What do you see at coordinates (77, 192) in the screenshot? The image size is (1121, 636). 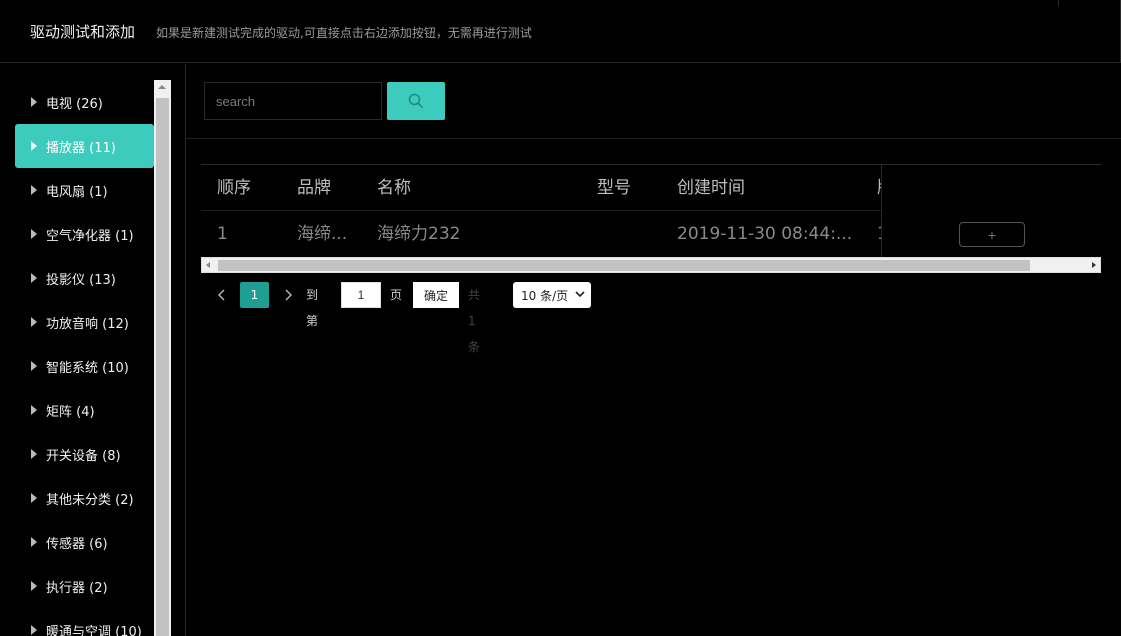 I see `sidebar-item-label: 电风扇 (1)` at bounding box center [77, 192].